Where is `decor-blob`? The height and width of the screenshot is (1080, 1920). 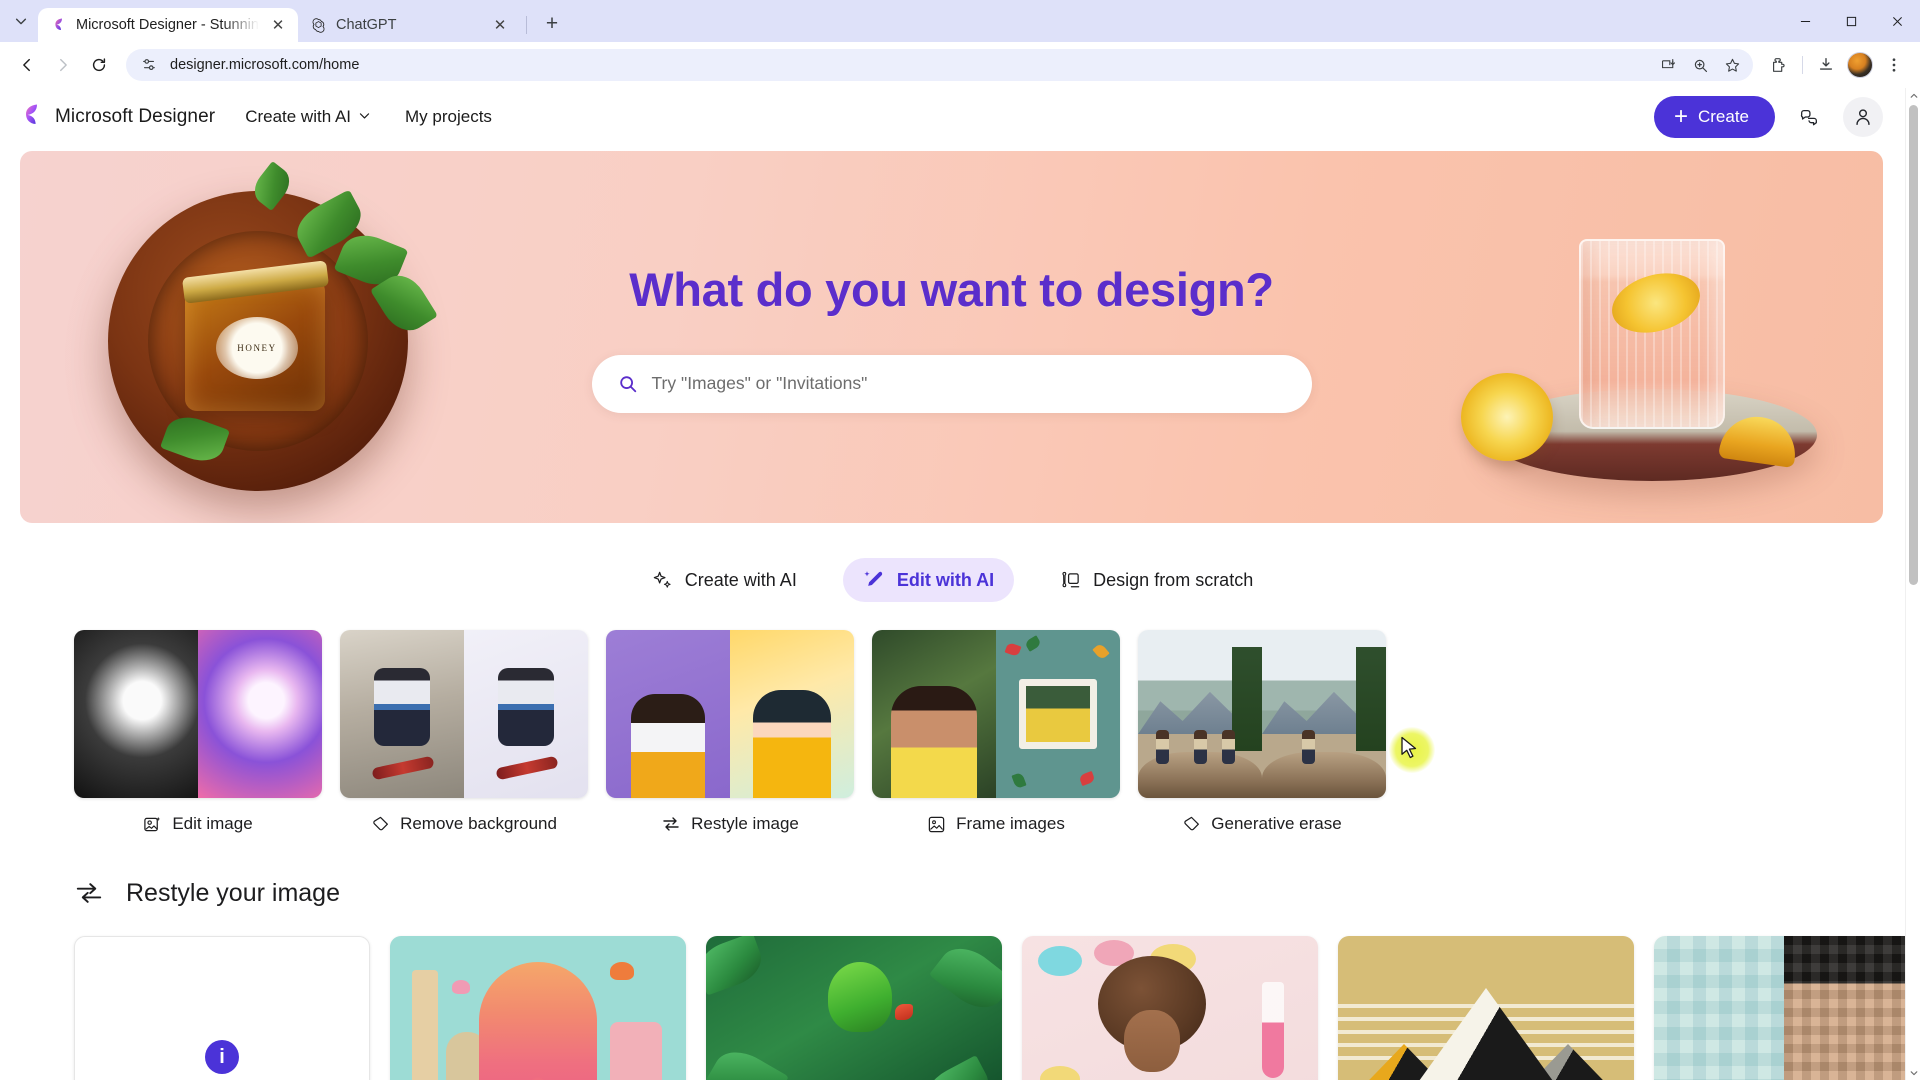
decor-blob is located at coordinates (1060, 1073).